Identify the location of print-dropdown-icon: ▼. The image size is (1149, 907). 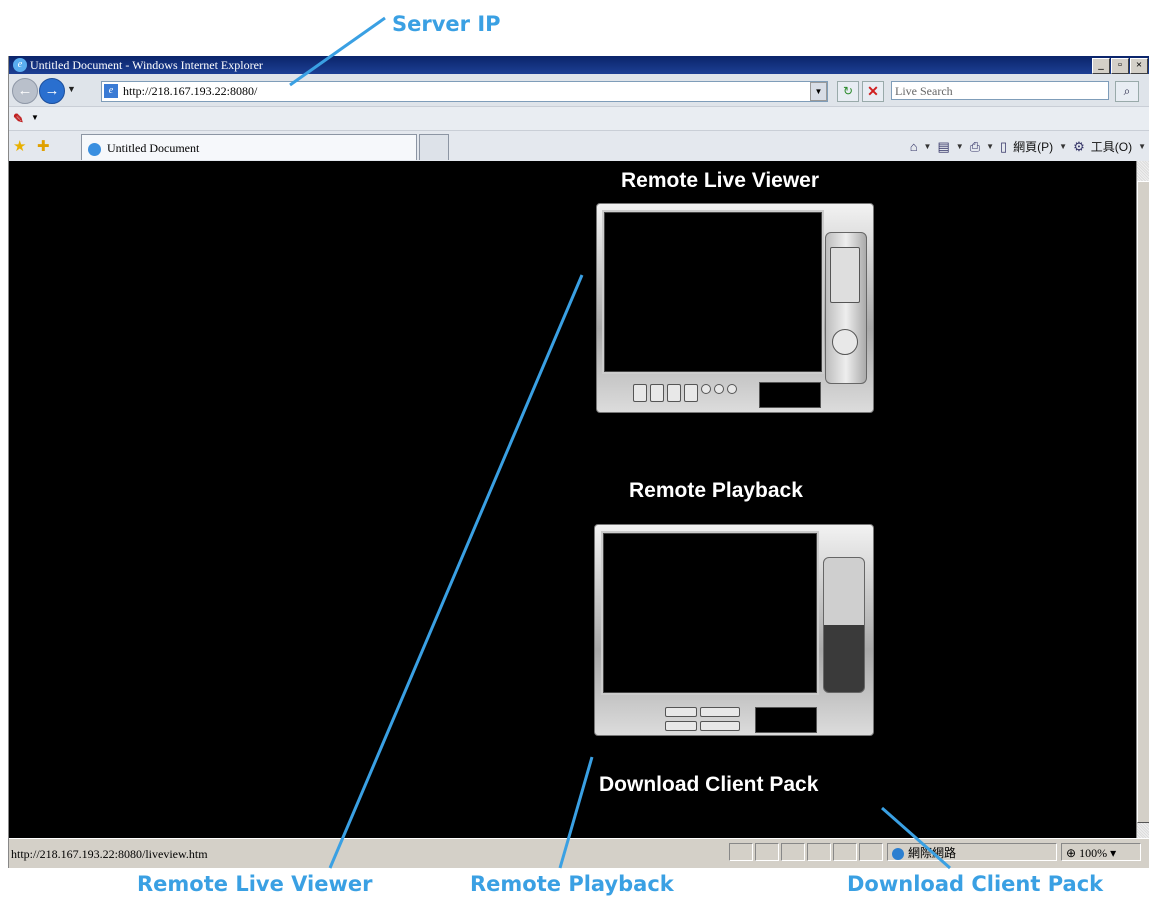
(990, 146).